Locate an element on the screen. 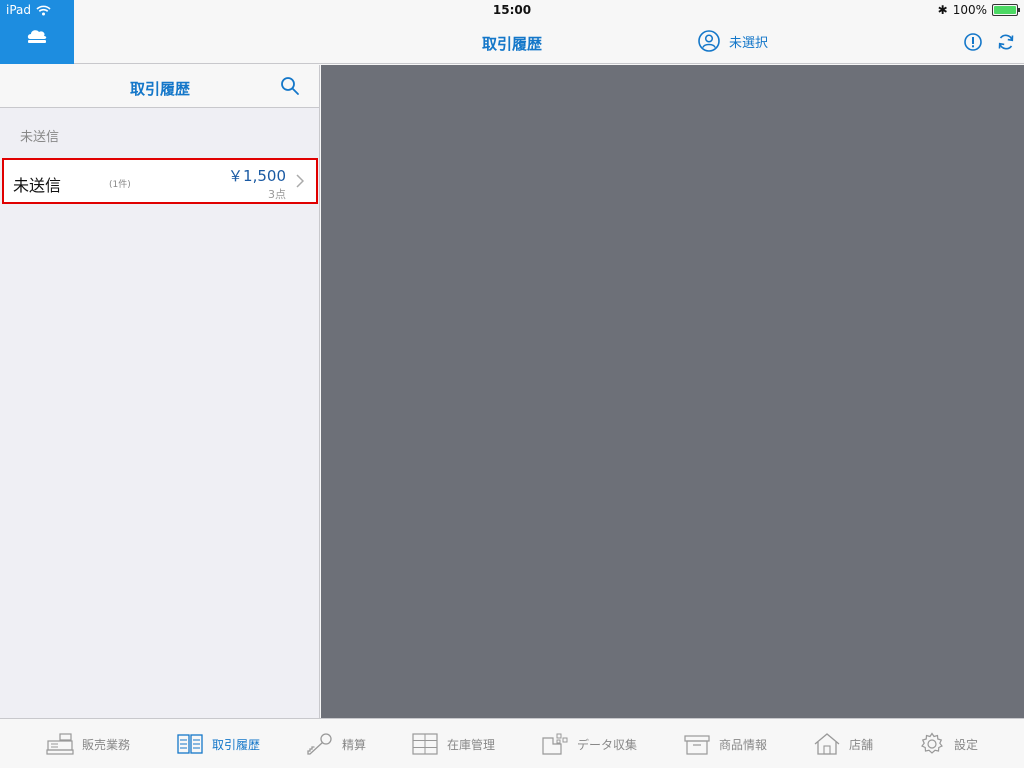 The height and width of the screenshot is (768, 1024). user-label: 未選択 is located at coordinates (749, 43).